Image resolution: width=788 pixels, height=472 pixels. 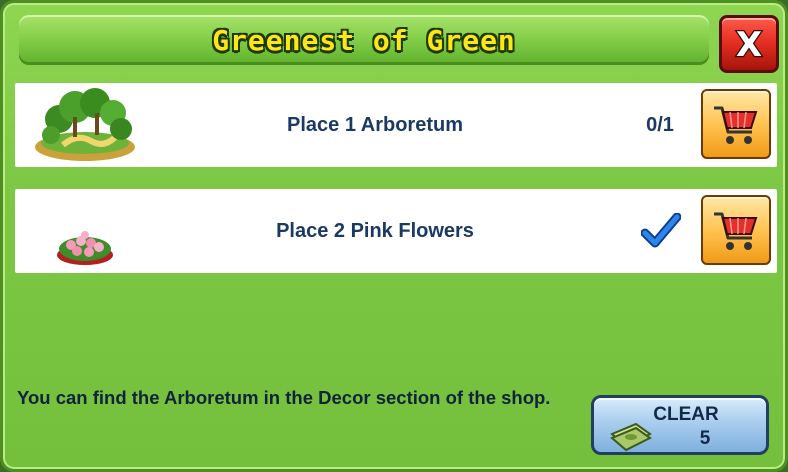 I want to click on task-label: Place 2 Pink Flowers, so click(x=375, y=230).